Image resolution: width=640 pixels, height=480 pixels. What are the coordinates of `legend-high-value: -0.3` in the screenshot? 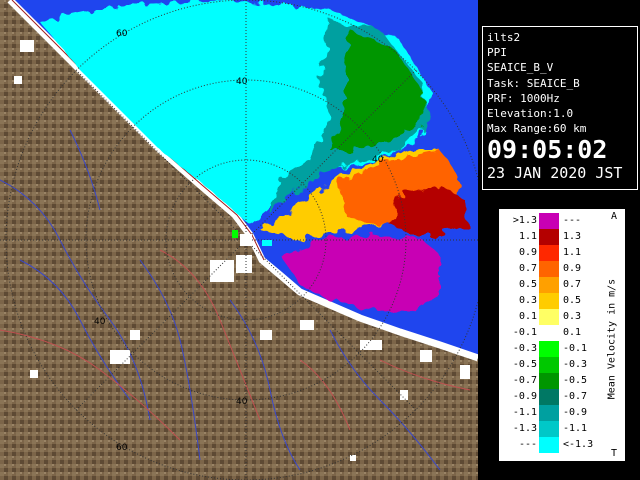 It's located at (575, 364).